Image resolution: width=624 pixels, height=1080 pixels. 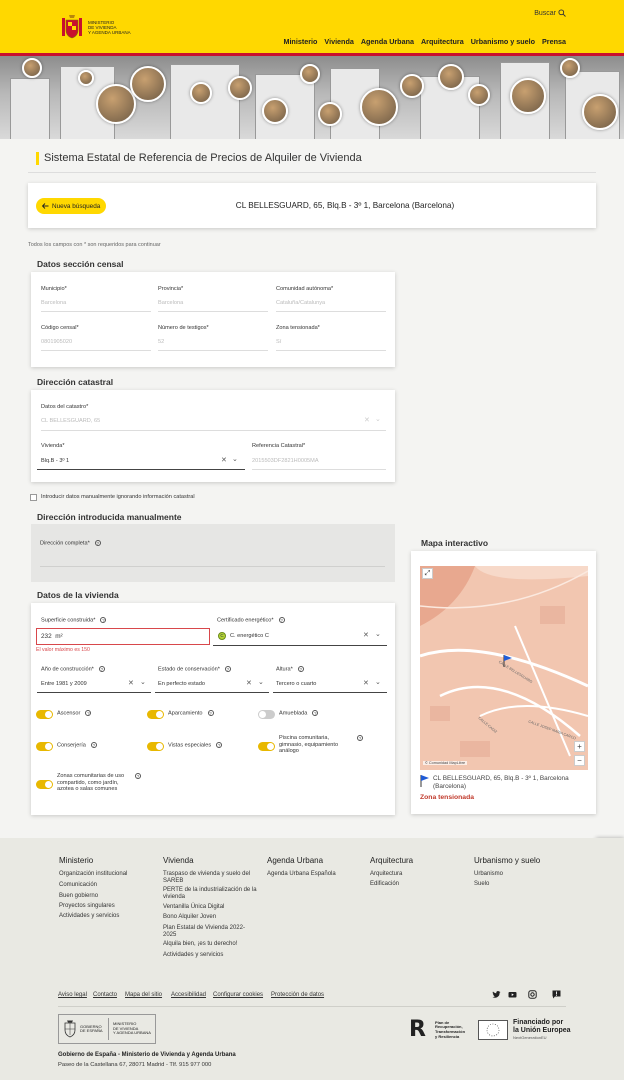 I want to click on vivienda-clear-icon: ✕, so click(x=224, y=460).